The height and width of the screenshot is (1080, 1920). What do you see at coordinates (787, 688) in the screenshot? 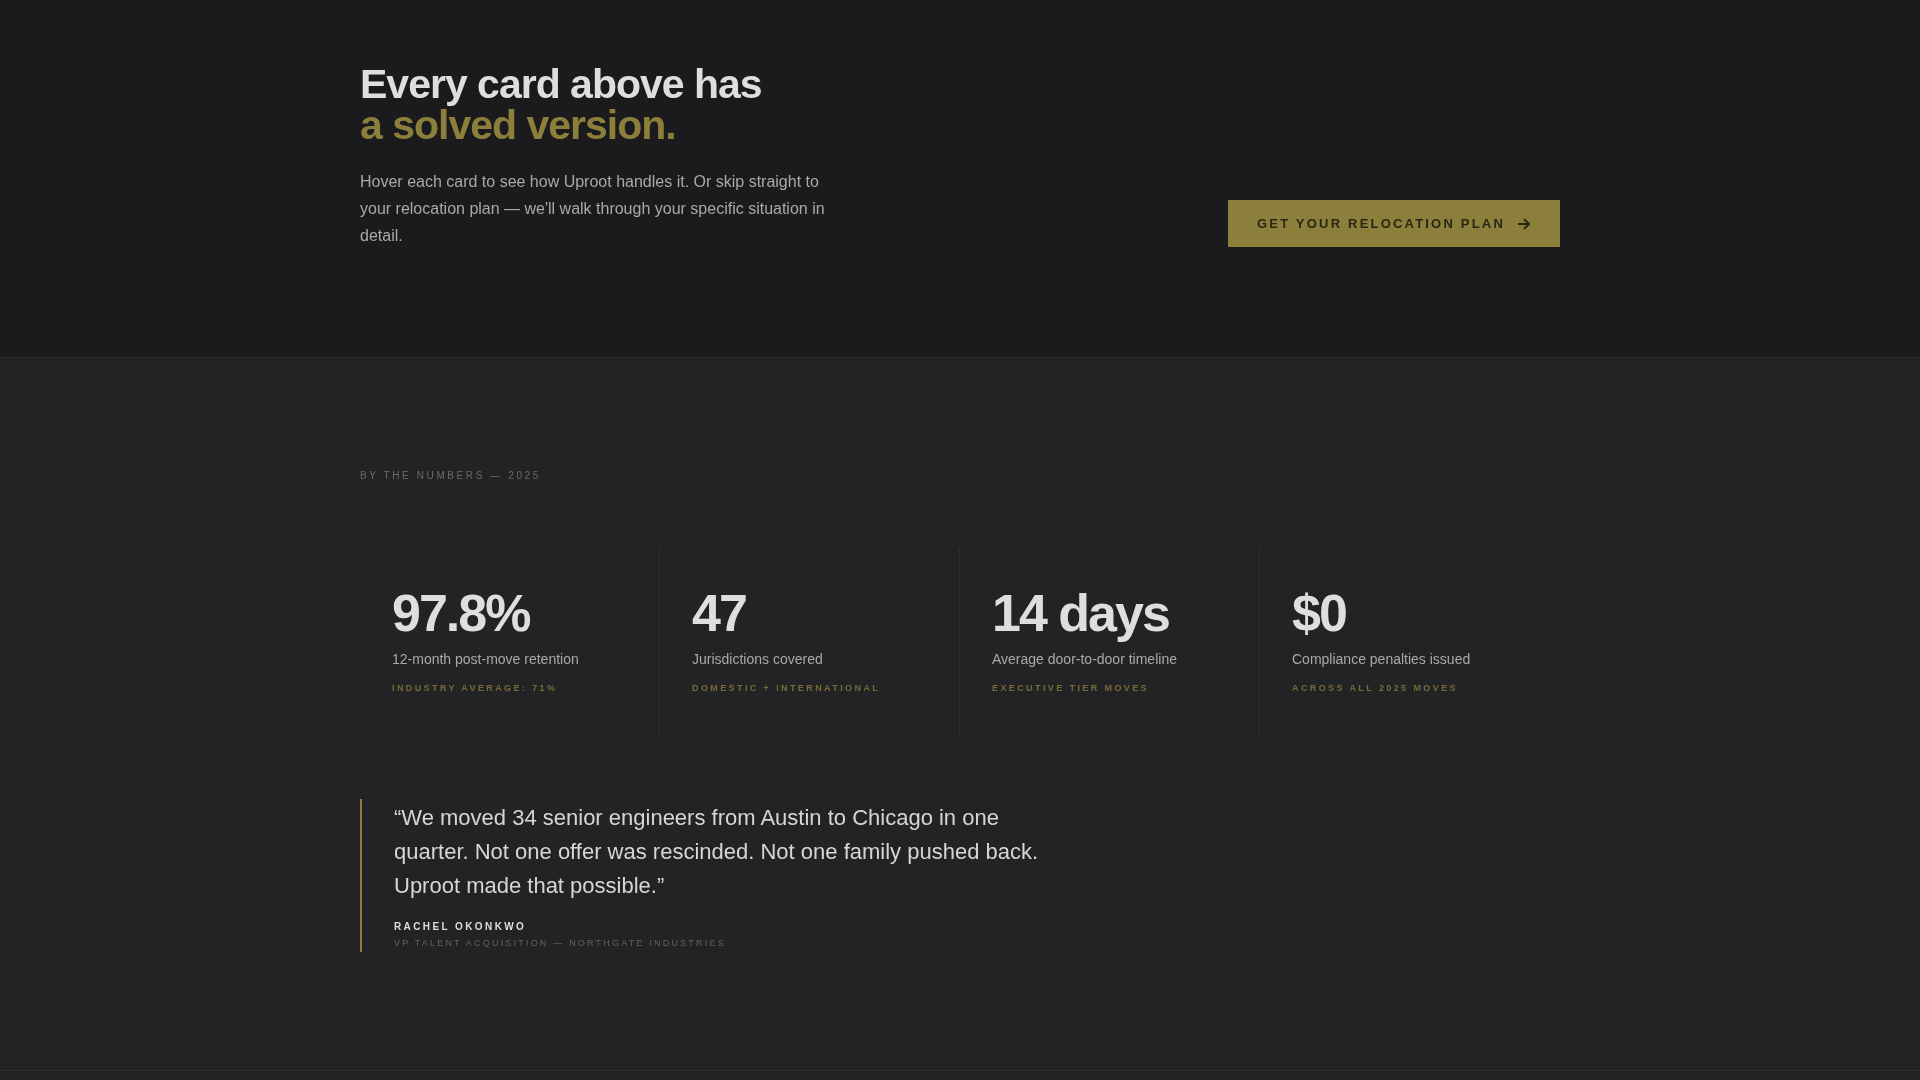
I see `stat-note: DOMESTIC + INTERNATIONAL` at bounding box center [787, 688].